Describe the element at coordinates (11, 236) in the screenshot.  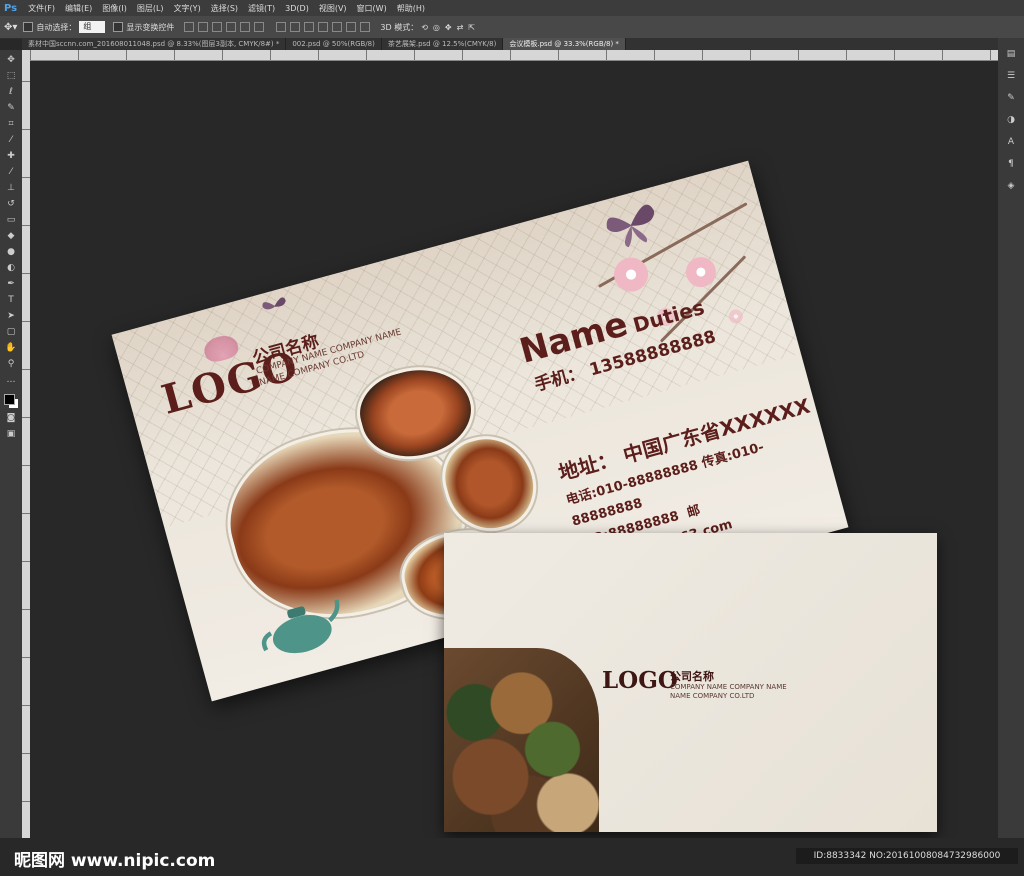
I see `paint-bucket-icon: ◆` at that location.